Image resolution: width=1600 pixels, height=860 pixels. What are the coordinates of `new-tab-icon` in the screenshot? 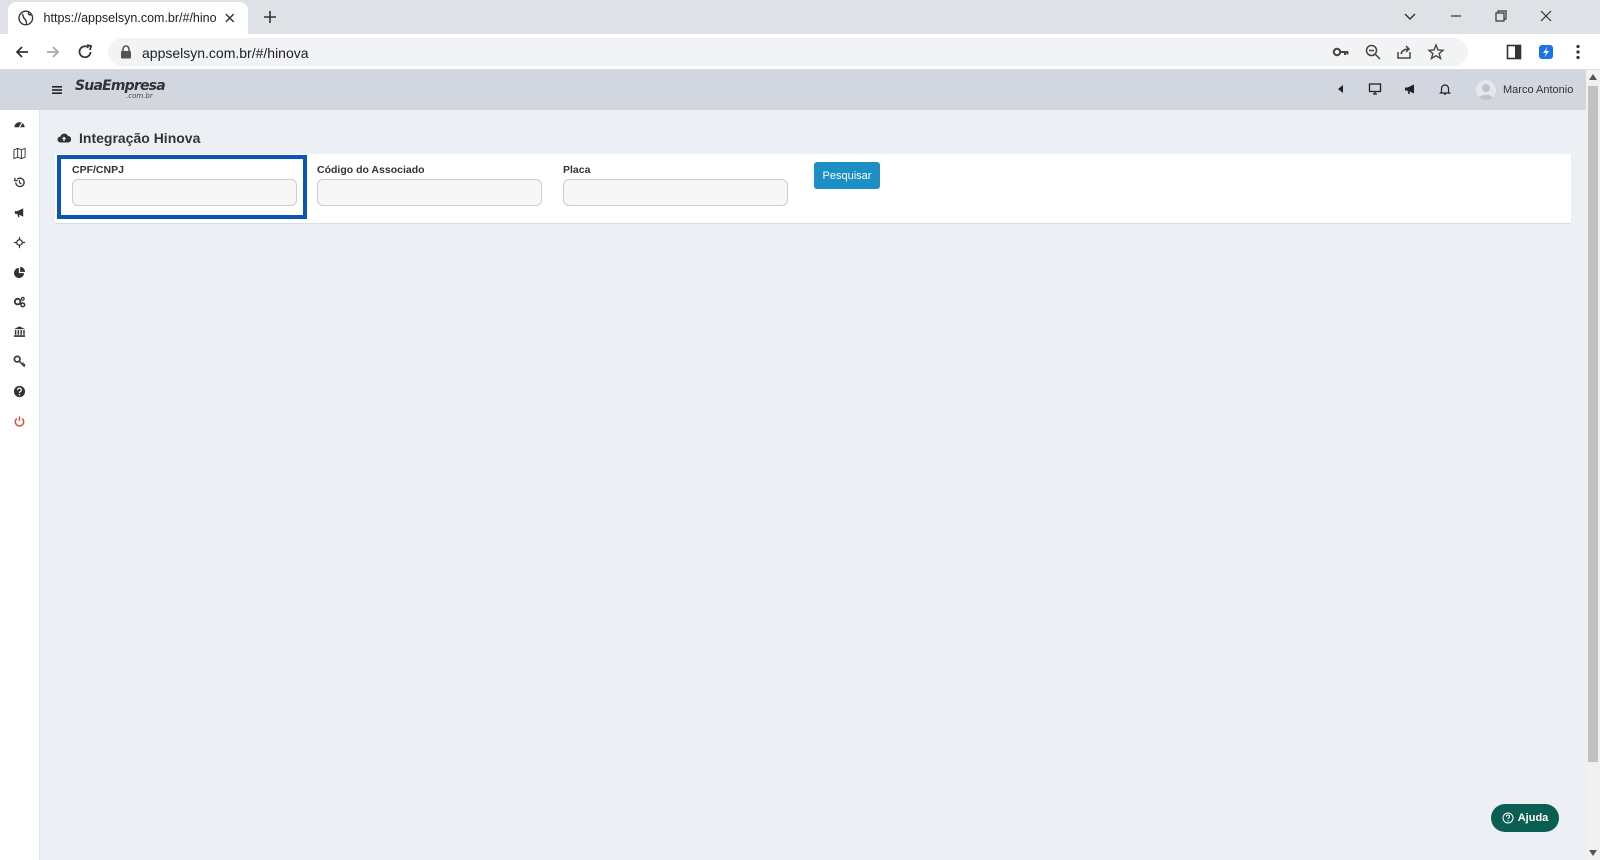 It's located at (270, 17).